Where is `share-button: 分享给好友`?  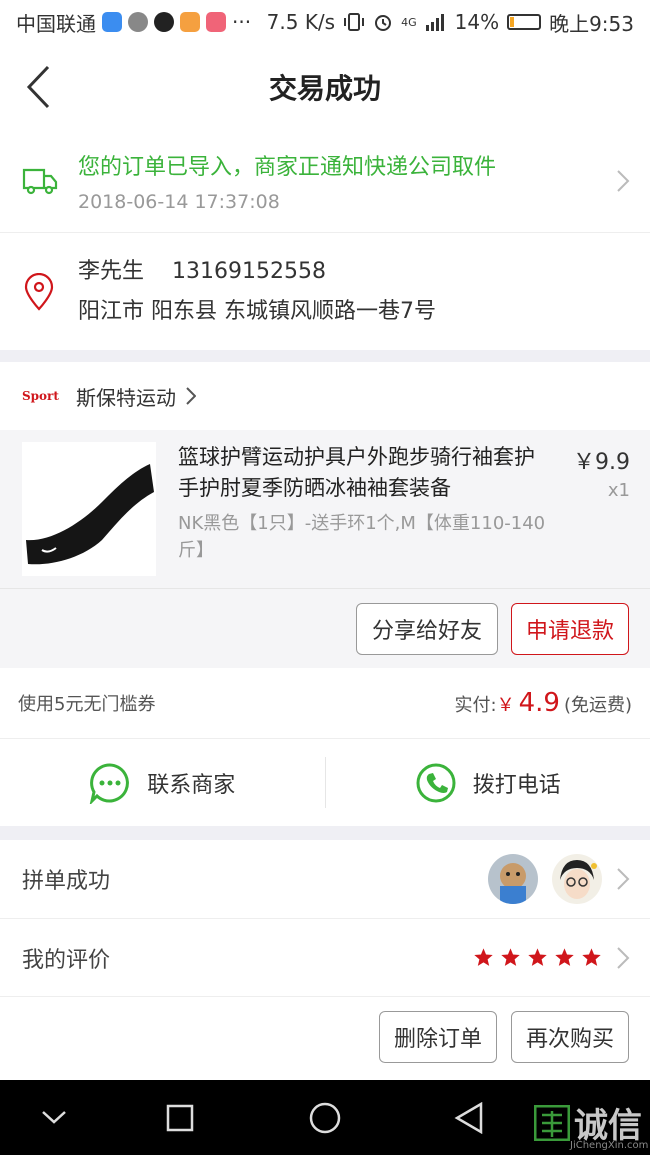
share-button: 分享给好友 is located at coordinates (427, 629).